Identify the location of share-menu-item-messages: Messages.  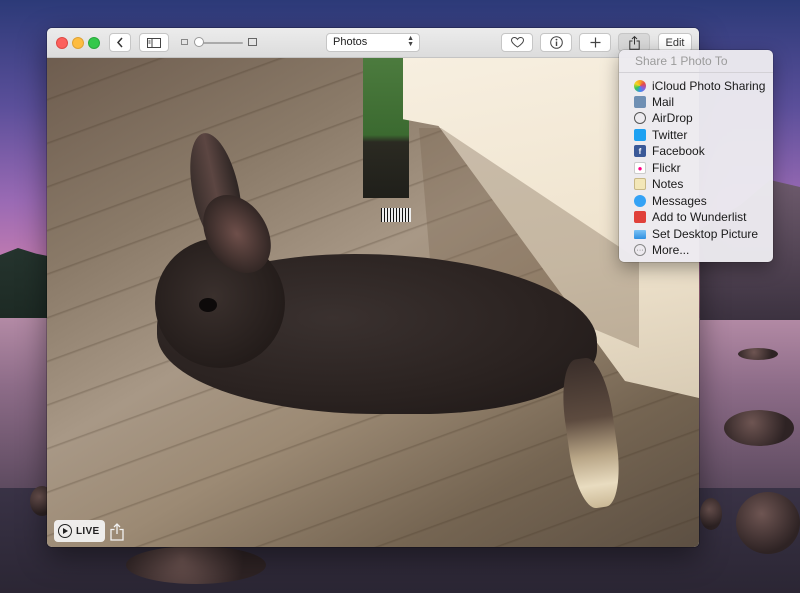
(696, 201).